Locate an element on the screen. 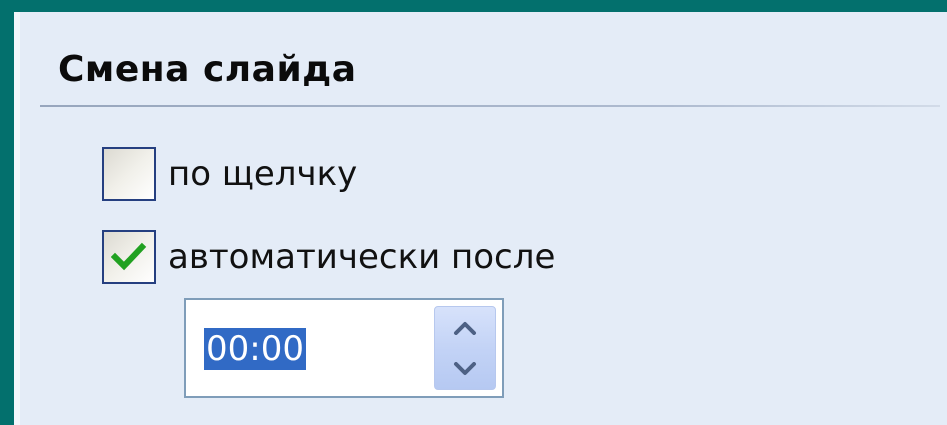 This screenshot has height=425, width=947. on-click-checkbox is located at coordinates (129, 174).